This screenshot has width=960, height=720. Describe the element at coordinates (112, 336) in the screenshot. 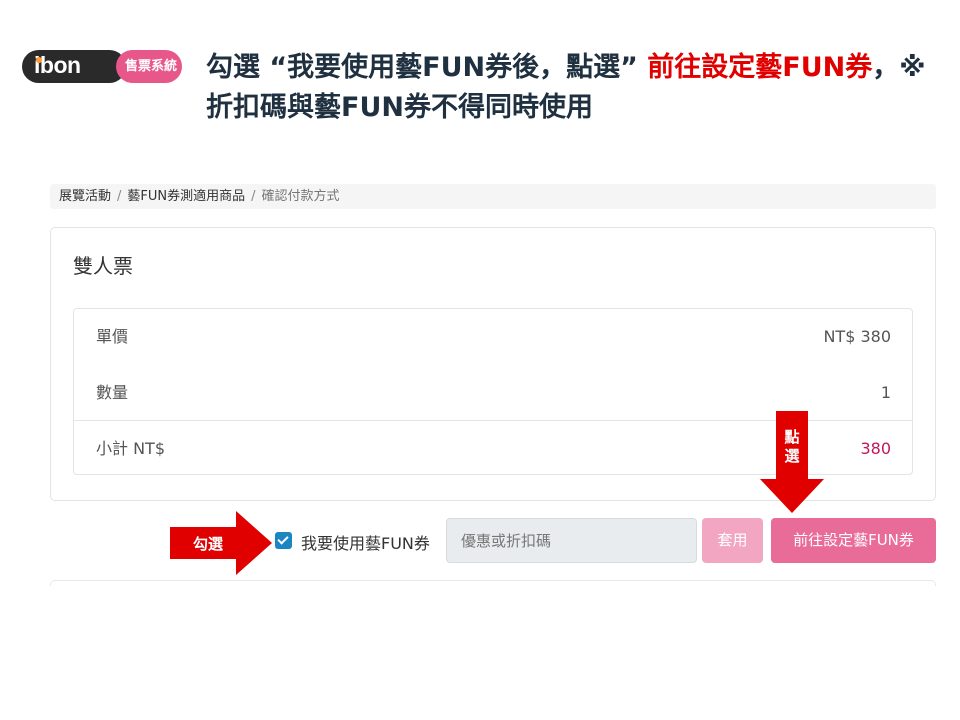

I see `unit-price-label: 單價` at that location.